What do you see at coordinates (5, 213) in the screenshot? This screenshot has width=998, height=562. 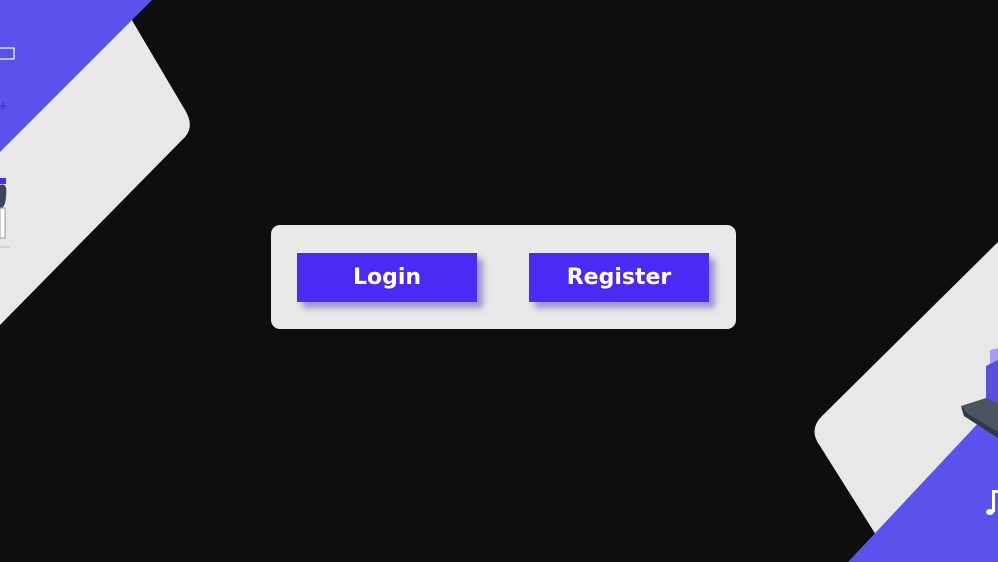 I see `person-illustration-icon` at bounding box center [5, 213].